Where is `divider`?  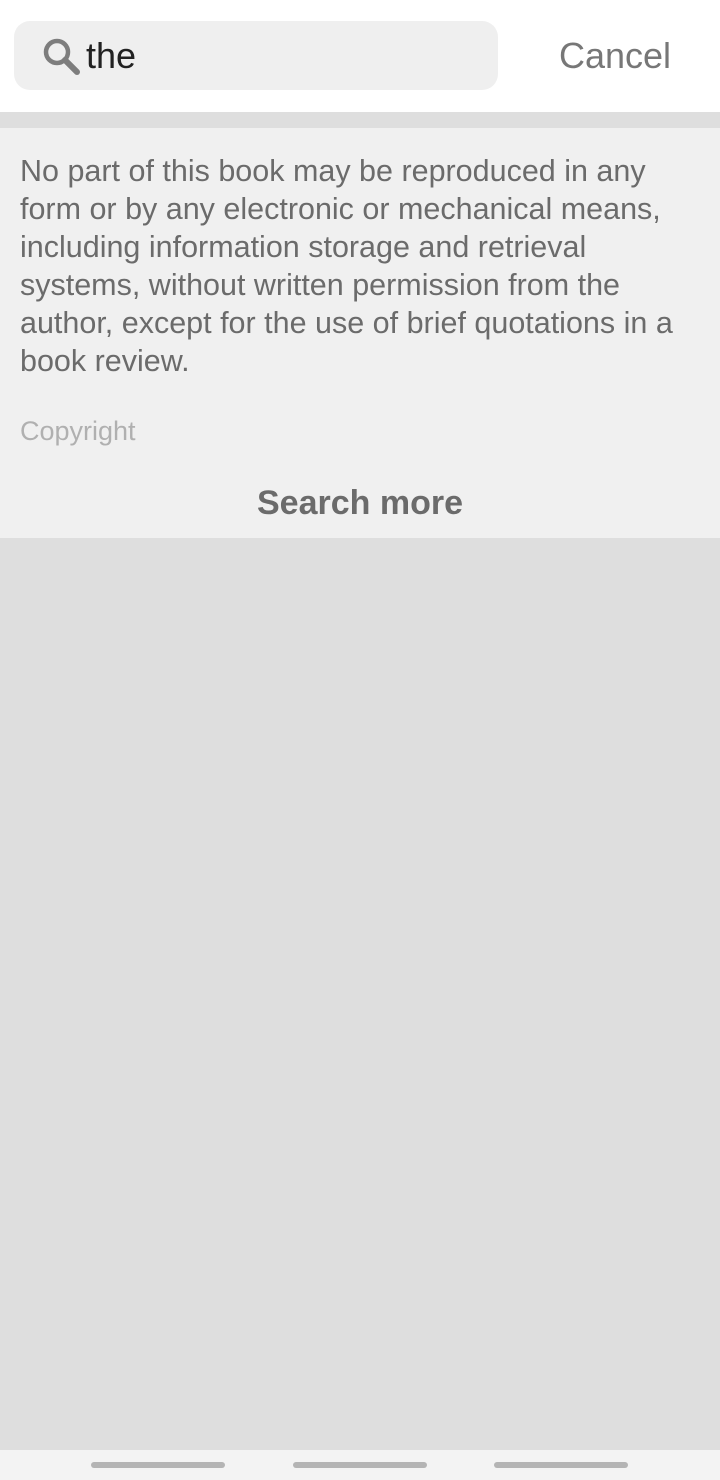
divider is located at coordinates (360, 120).